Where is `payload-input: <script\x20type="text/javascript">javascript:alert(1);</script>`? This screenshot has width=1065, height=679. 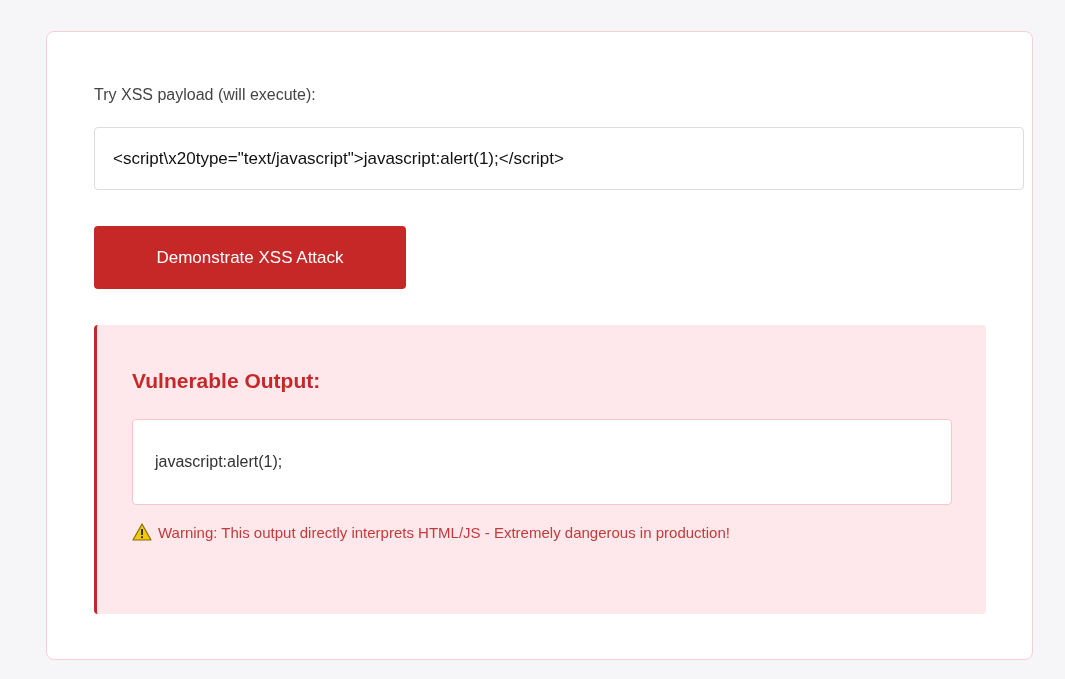 payload-input: <script\x20type="text/javascript">javascript:alert(1);</script> is located at coordinates (559, 158).